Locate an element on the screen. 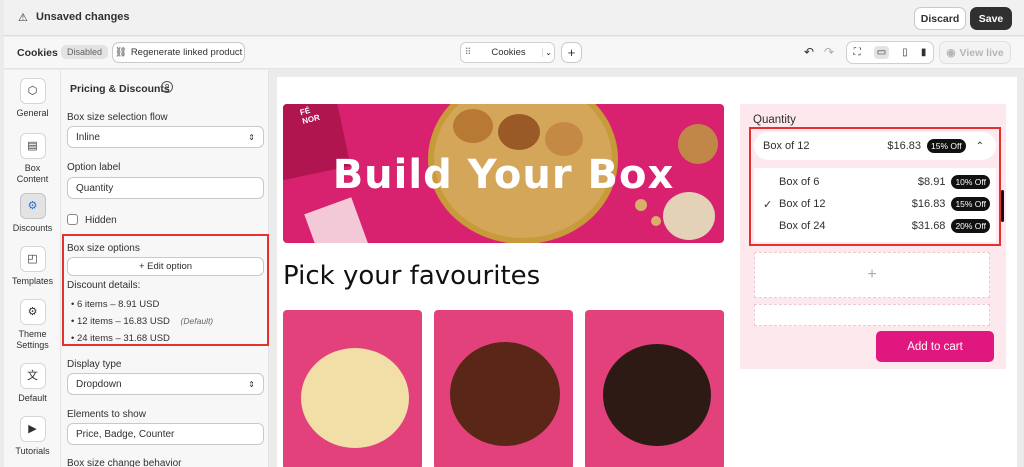 This screenshot has width=1024, height=467. elements-value: Price, Badge, Counter is located at coordinates (125, 434).